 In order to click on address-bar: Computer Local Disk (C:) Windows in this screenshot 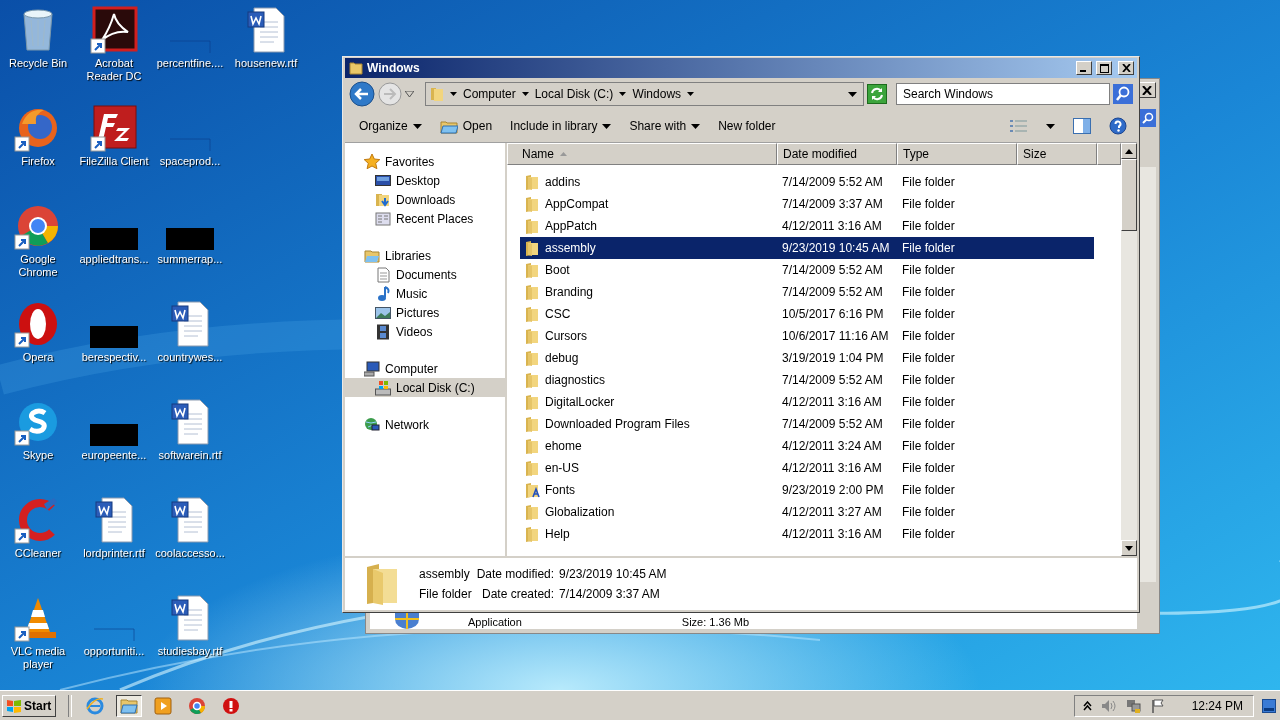, I will do `click(644, 94)`.